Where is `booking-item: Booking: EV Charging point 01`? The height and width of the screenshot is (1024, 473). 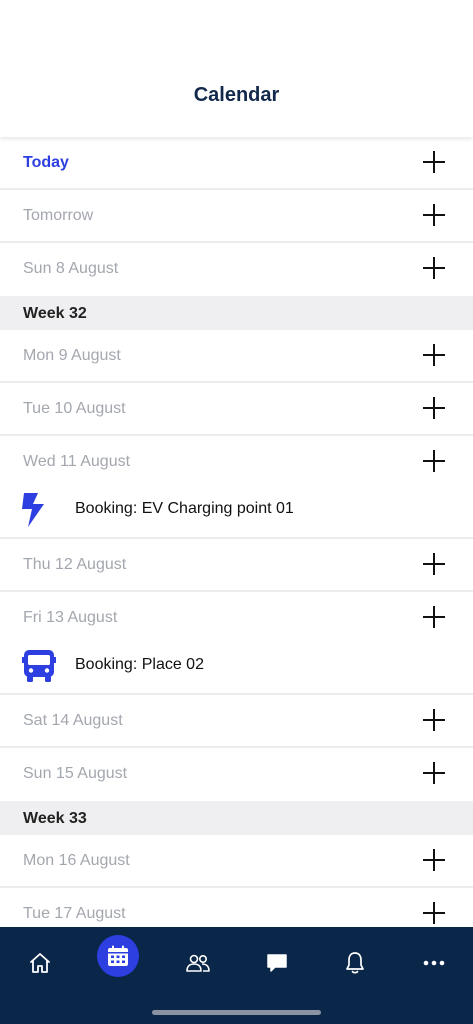 booking-item: Booking: EV Charging point 01 is located at coordinates (236, 513).